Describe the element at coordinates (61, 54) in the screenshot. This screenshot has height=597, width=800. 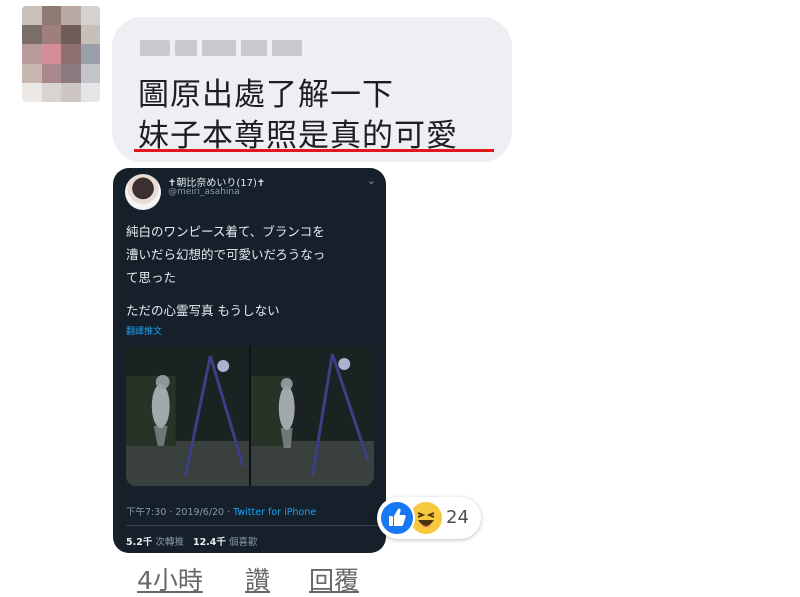
I see `commenter-avatar` at that location.